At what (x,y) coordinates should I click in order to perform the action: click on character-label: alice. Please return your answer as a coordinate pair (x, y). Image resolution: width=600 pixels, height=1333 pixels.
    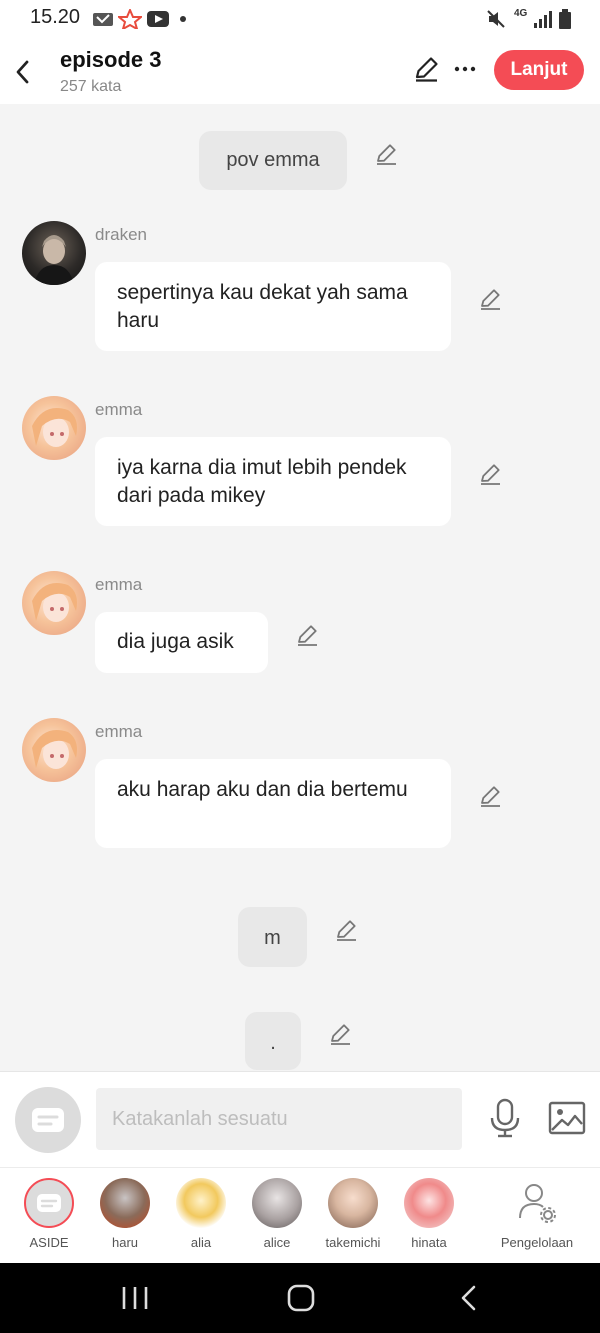
    Looking at the image, I should click on (277, 1242).